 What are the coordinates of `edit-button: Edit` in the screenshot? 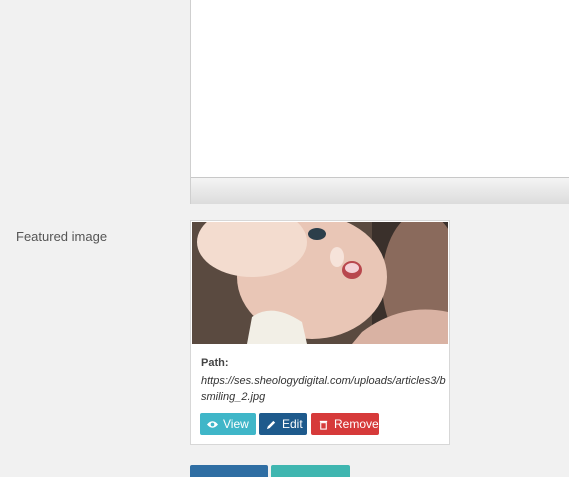 It's located at (283, 424).